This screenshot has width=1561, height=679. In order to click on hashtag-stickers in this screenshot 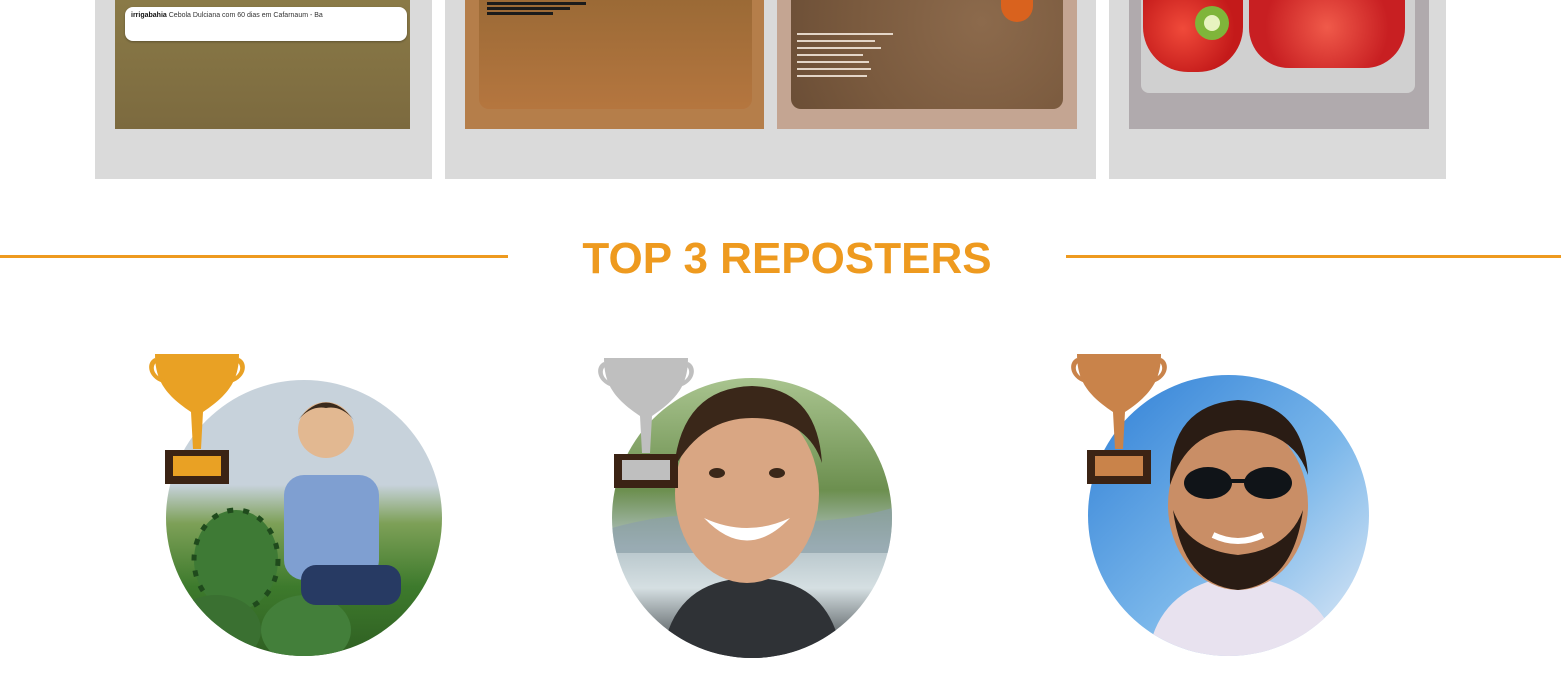, I will do `click(542, 9)`.